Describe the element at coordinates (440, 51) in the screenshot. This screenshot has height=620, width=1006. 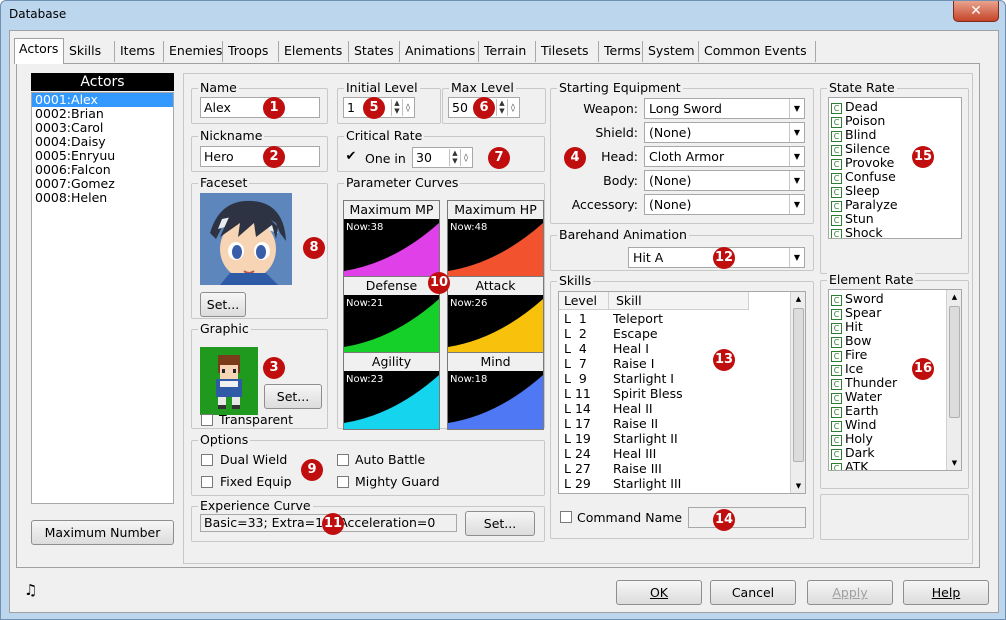
I see `tab-animations: Animations` at that location.